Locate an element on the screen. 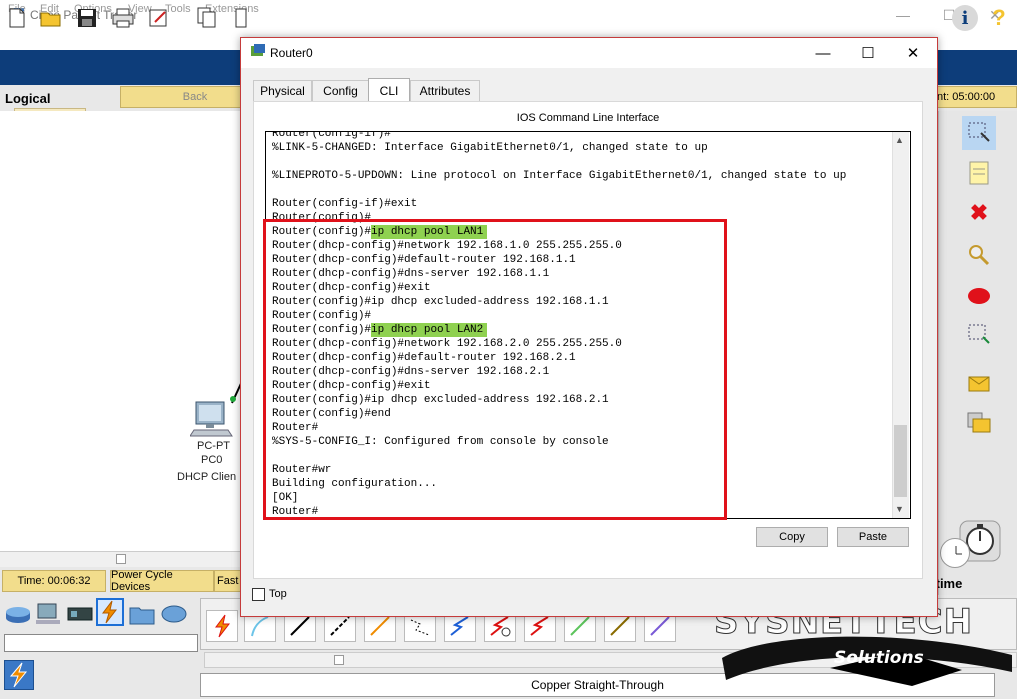 This screenshot has width=1017, height=699. minimize-icon: — is located at coordinates (903, 15).